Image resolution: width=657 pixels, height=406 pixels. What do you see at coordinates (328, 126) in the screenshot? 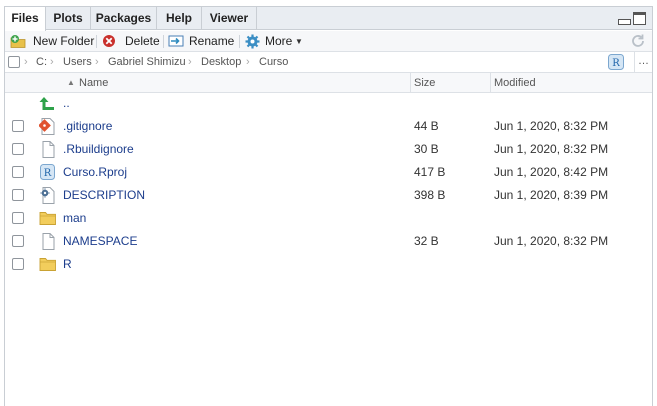
I see `list-item: .gitignore 44 B Jun 1, 2020, 8:32 PM` at bounding box center [328, 126].